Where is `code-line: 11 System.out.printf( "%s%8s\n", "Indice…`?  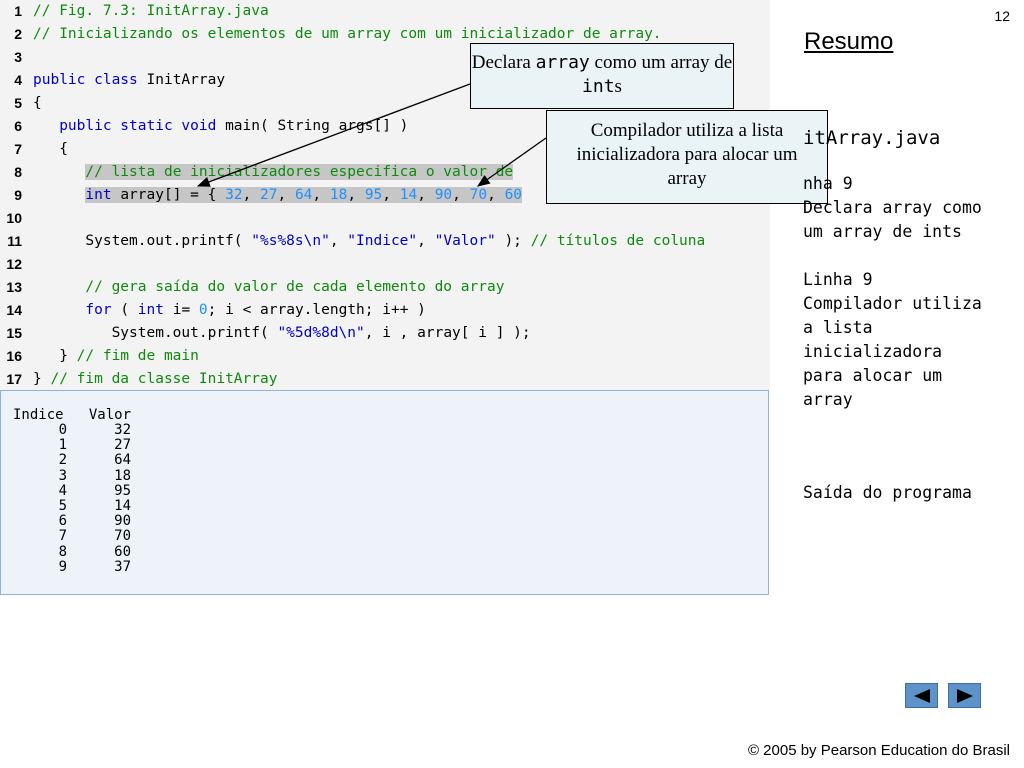 code-line: 11 System.out.printf( "%s%8s\n", "Indice… is located at coordinates (385, 241).